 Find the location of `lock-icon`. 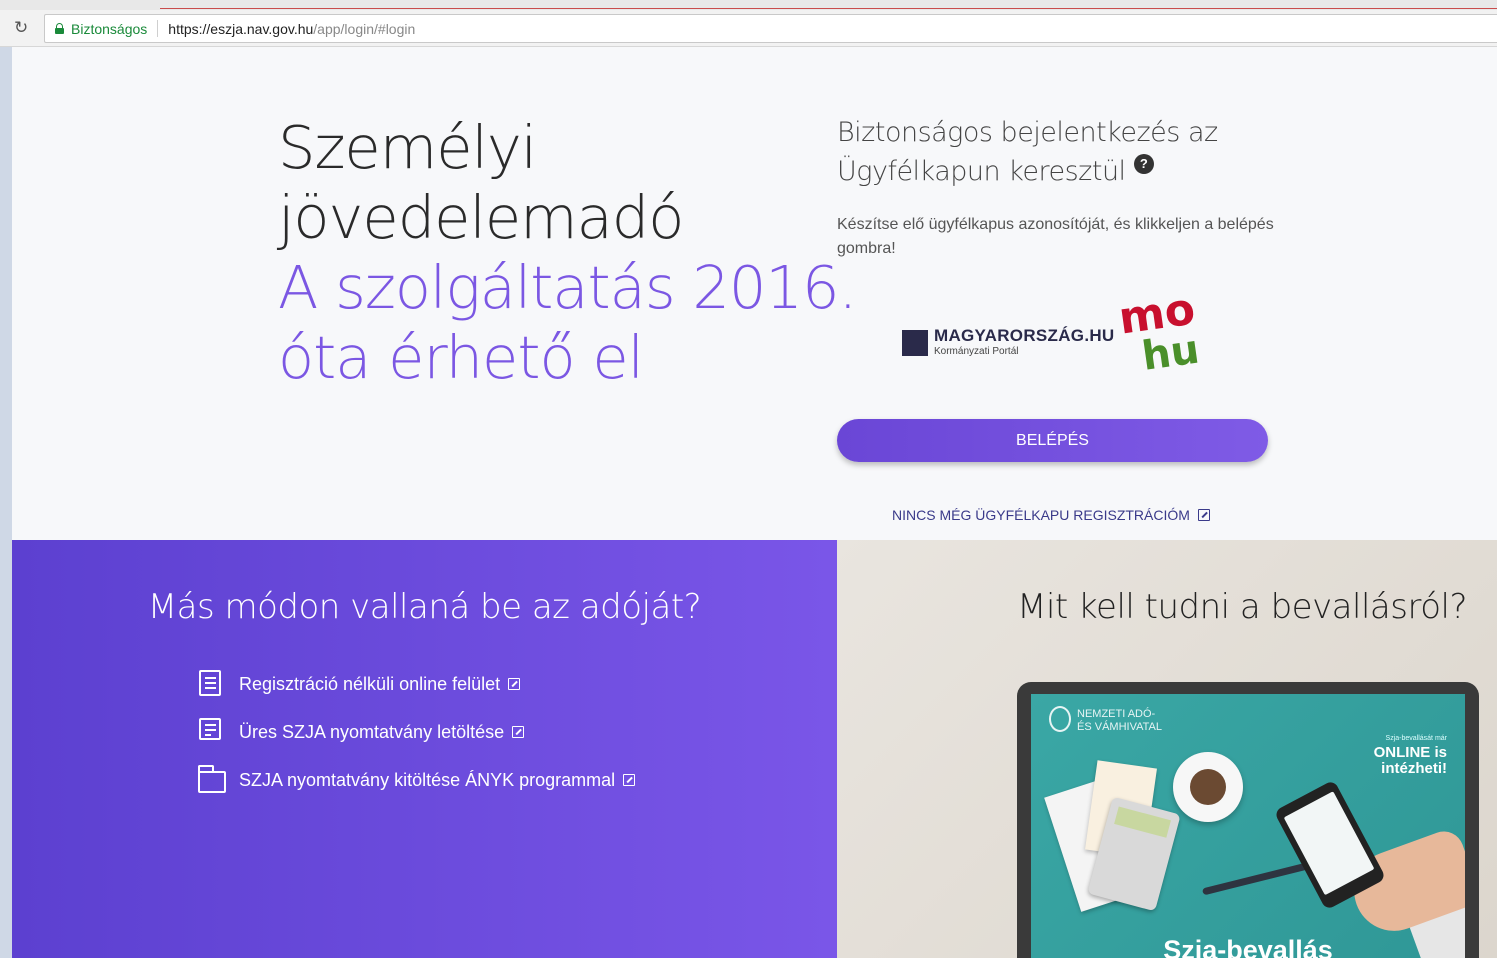

lock-icon is located at coordinates (59, 28).